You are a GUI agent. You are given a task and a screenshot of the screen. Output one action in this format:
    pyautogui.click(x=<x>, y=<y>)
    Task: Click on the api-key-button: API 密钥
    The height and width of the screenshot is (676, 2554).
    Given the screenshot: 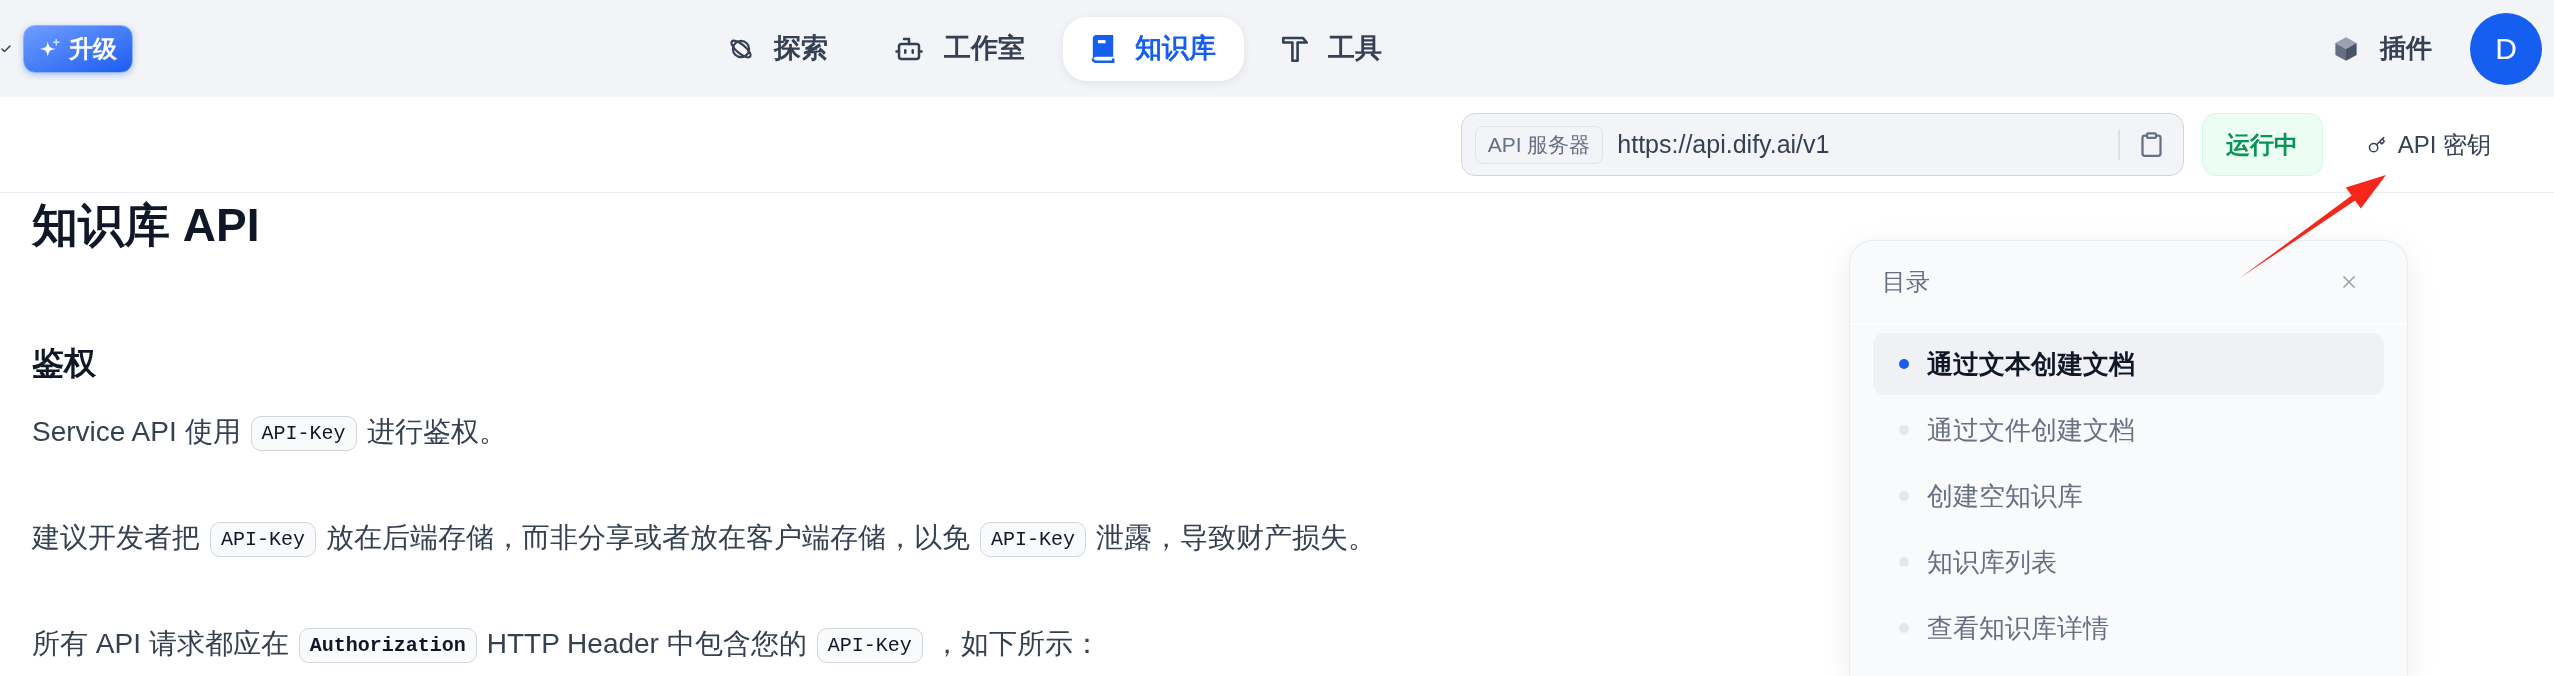 What is the action you would take?
    pyautogui.click(x=2429, y=144)
    